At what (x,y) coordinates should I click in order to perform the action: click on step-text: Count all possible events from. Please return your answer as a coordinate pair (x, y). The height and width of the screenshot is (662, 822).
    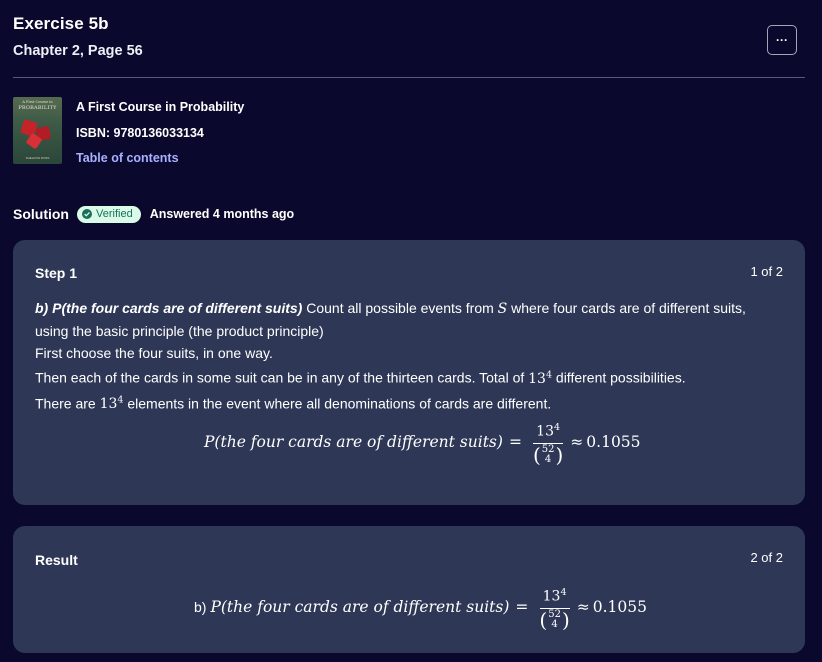
    Looking at the image, I should click on (400, 308).